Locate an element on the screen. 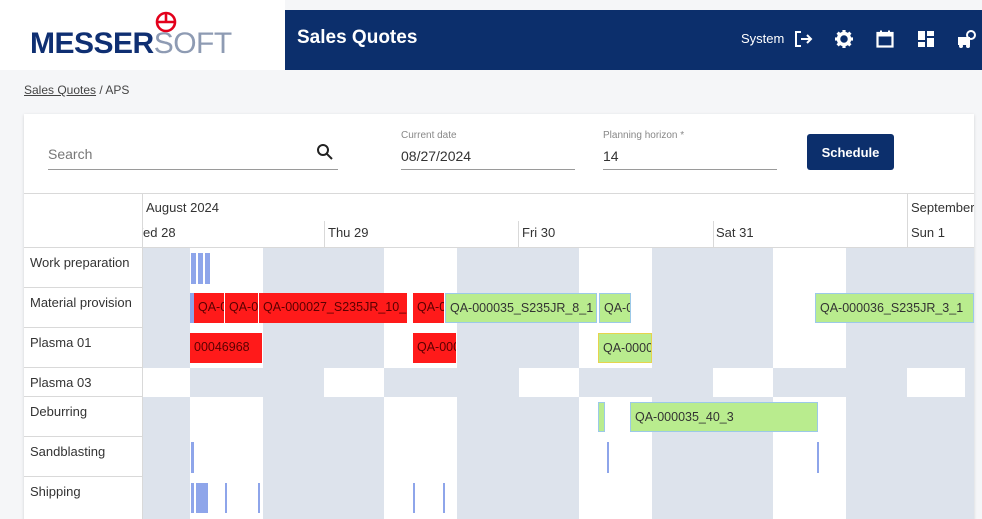  logout-icon is located at coordinates (803, 39).